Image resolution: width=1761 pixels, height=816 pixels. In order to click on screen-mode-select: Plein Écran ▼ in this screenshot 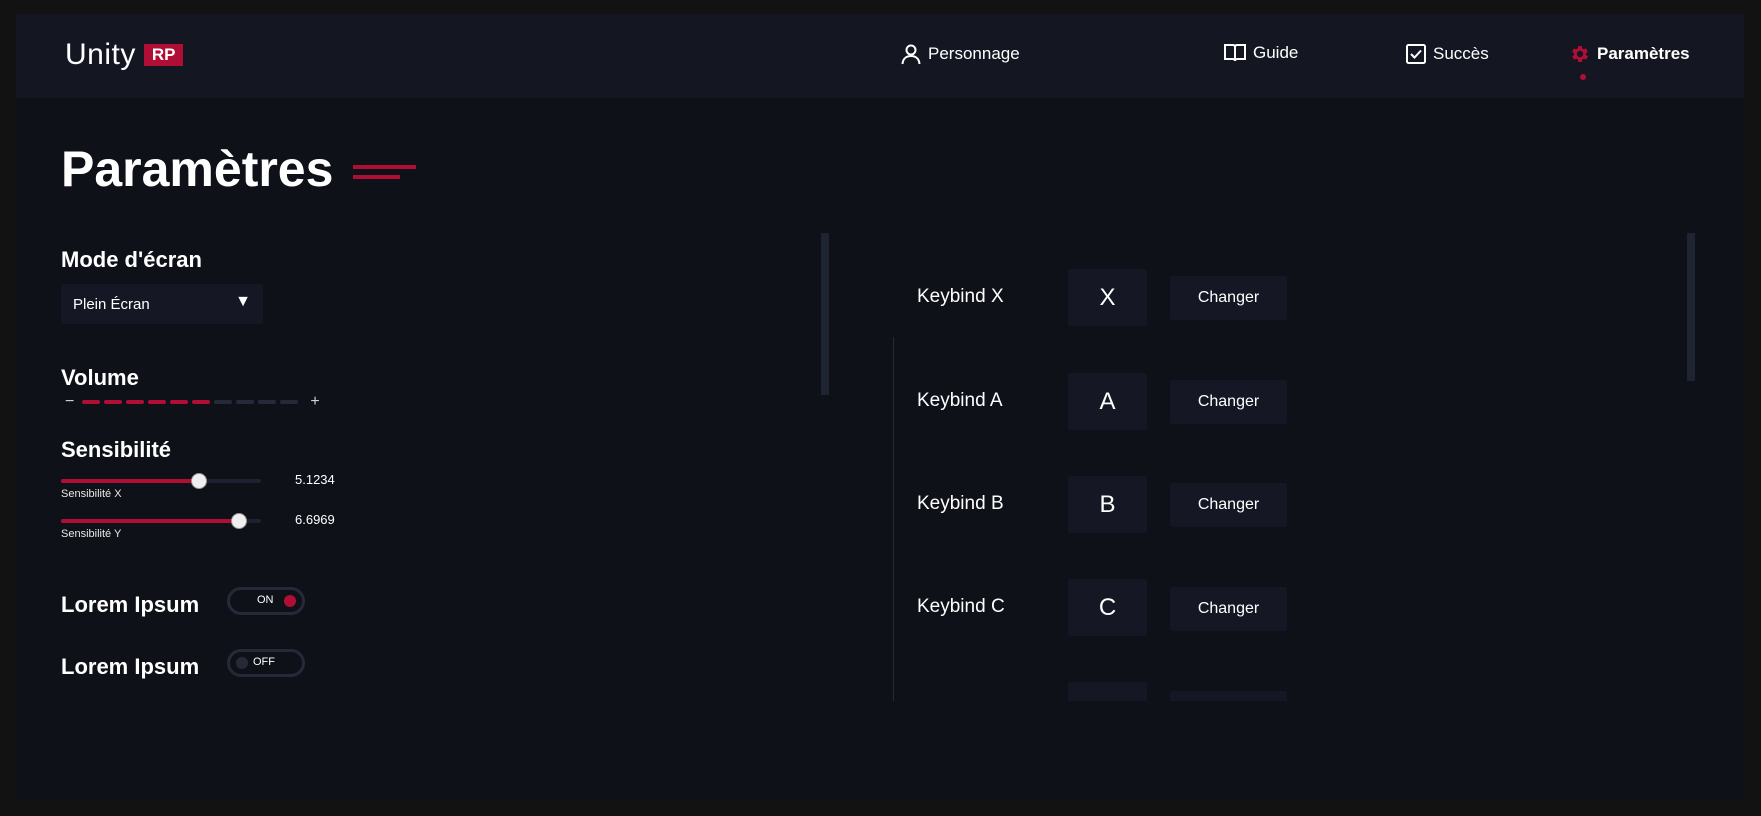, I will do `click(162, 304)`.